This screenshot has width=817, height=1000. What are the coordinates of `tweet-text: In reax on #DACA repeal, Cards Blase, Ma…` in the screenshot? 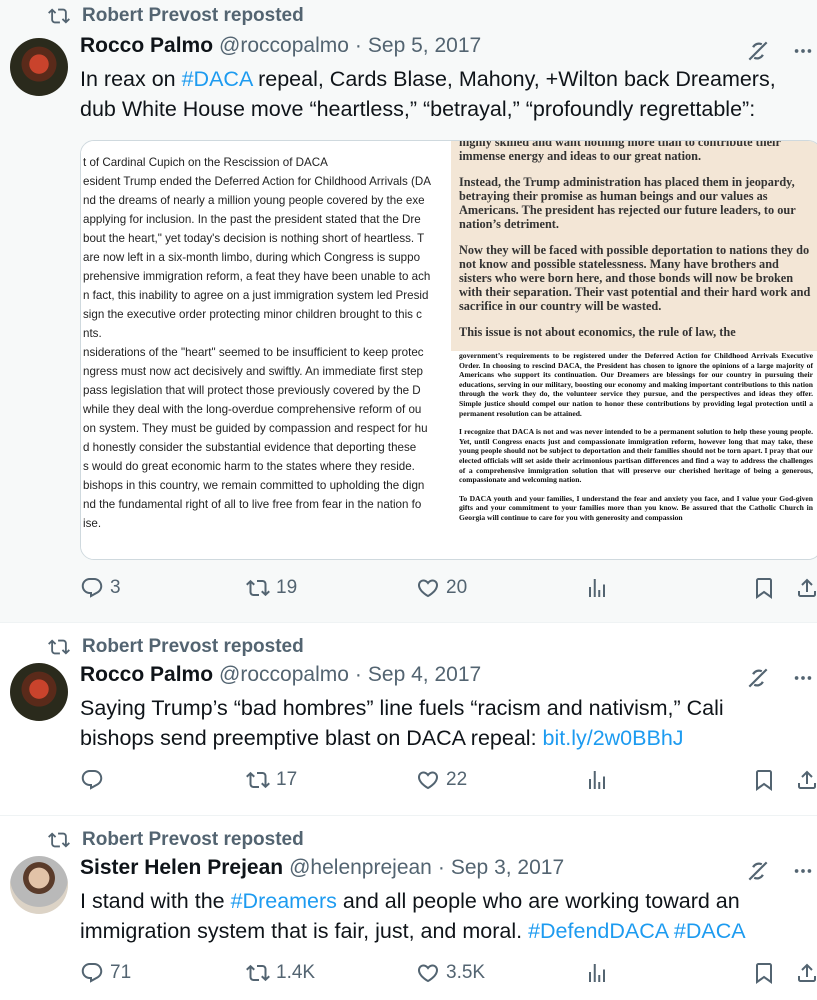 It's located at (441, 94).